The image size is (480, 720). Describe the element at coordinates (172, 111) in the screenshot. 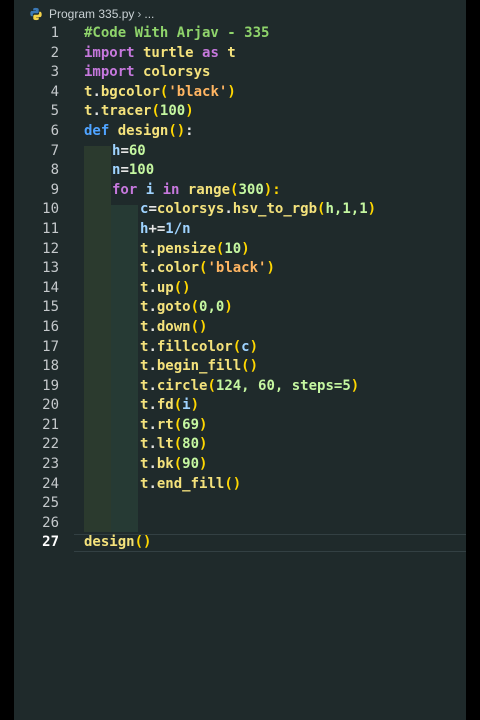

I see `number: 100` at that location.